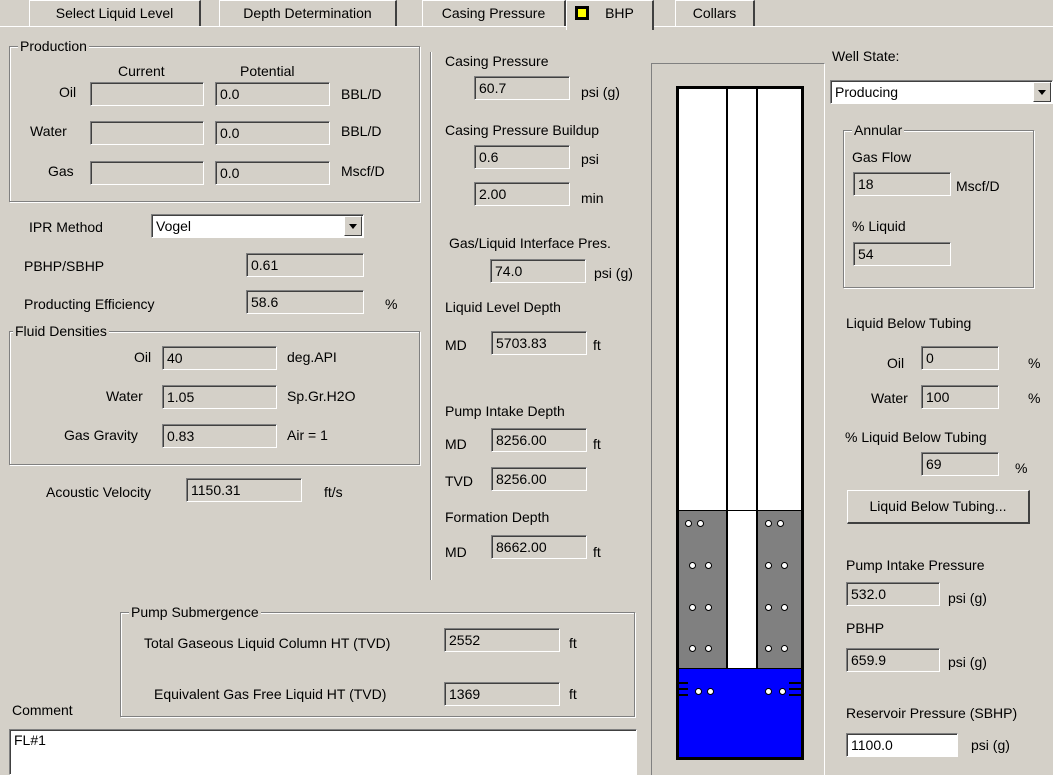  Describe the element at coordinates (941, 92) in the screenshot. I see `well-state-select: Producing` at that location.